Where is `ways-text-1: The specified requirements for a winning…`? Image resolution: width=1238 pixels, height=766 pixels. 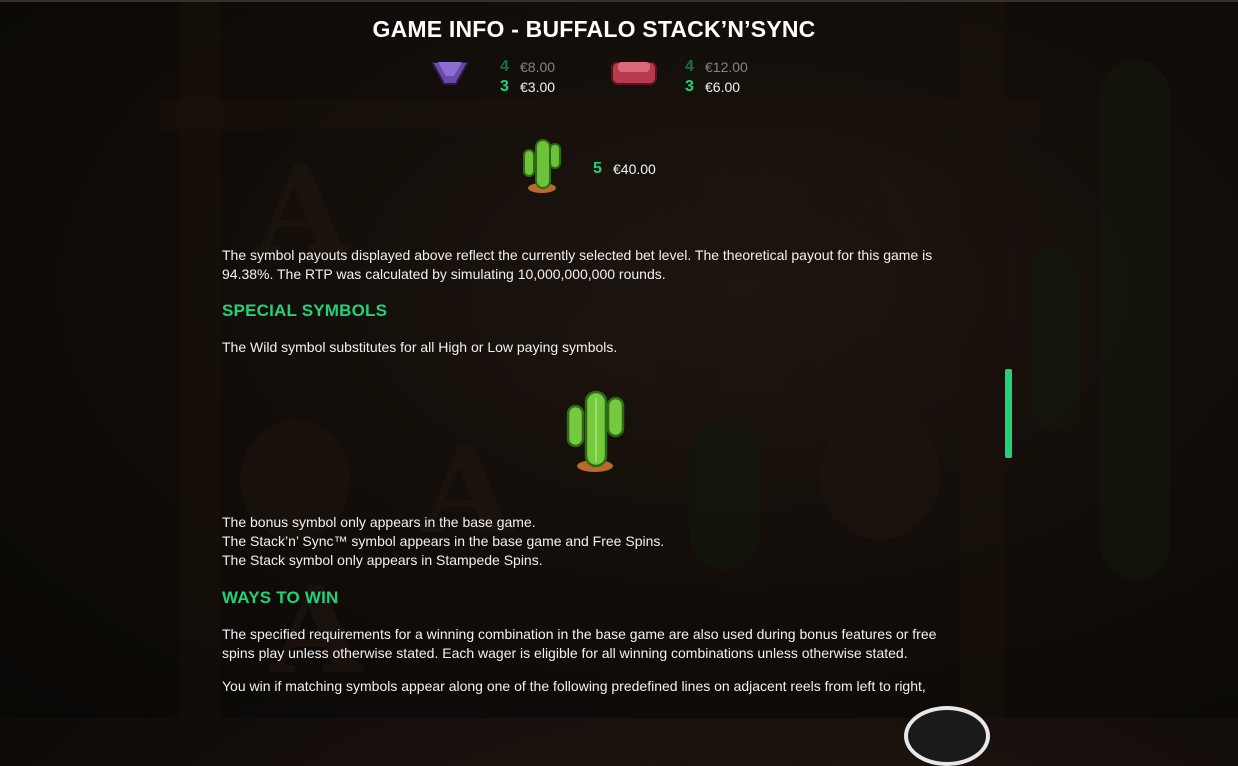
ways-text-1: The specified requirements for a winning… is located at coordinates (579, 634).